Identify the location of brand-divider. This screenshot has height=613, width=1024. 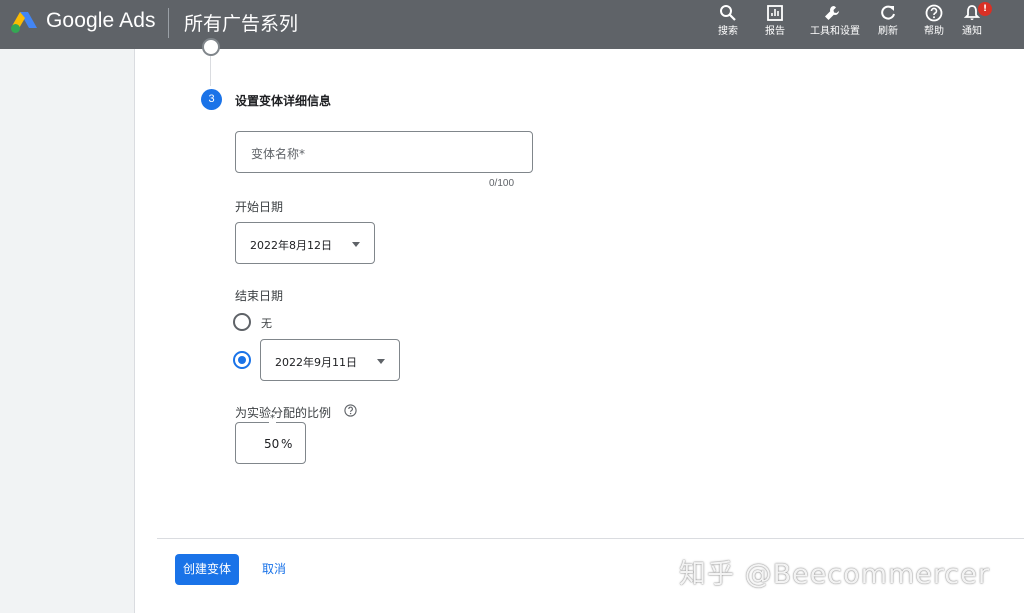
(168, 23).